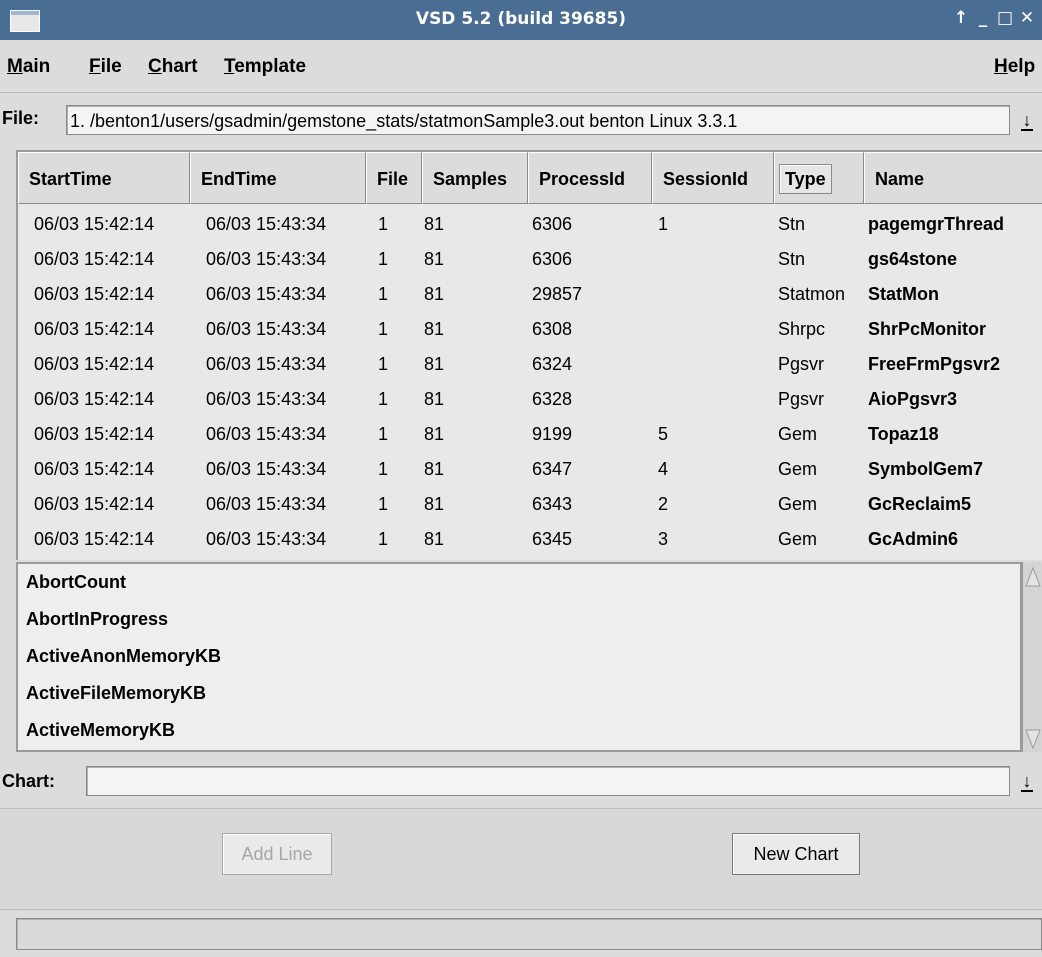 This screenshot has width=1042, height=957. What do you see at coordinates (798, 504) in the screenshot?
I see `cell-type: Gem` at bounding box center [798, 504].